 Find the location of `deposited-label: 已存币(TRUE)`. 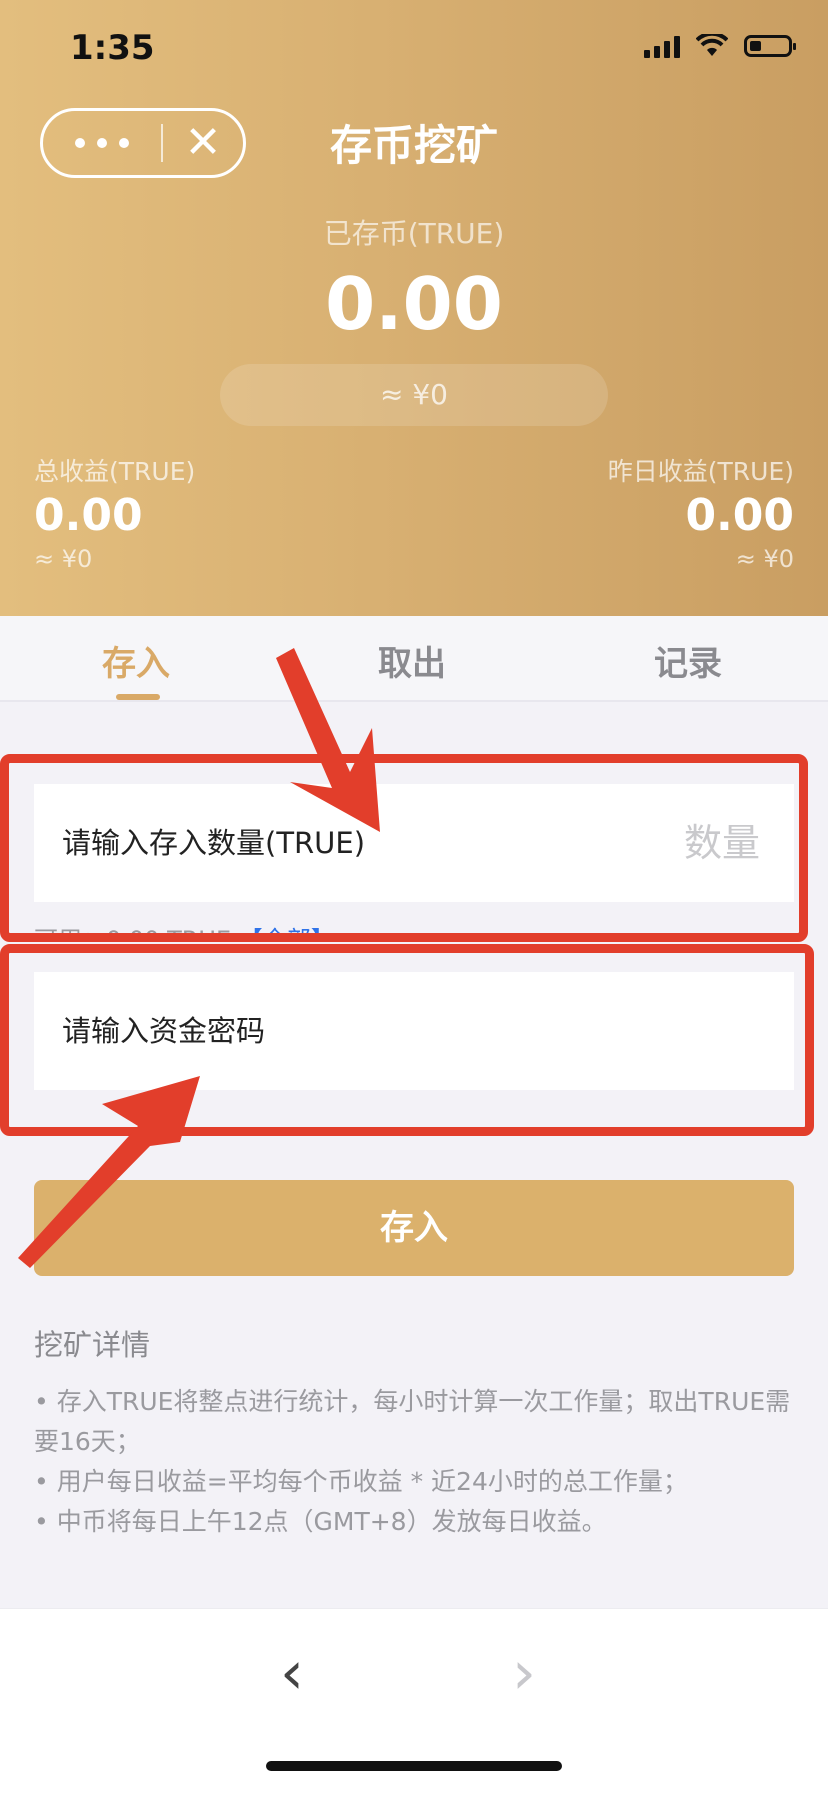

deposited-label: 已存币(TRUE) is located at coordinates (414, 233).